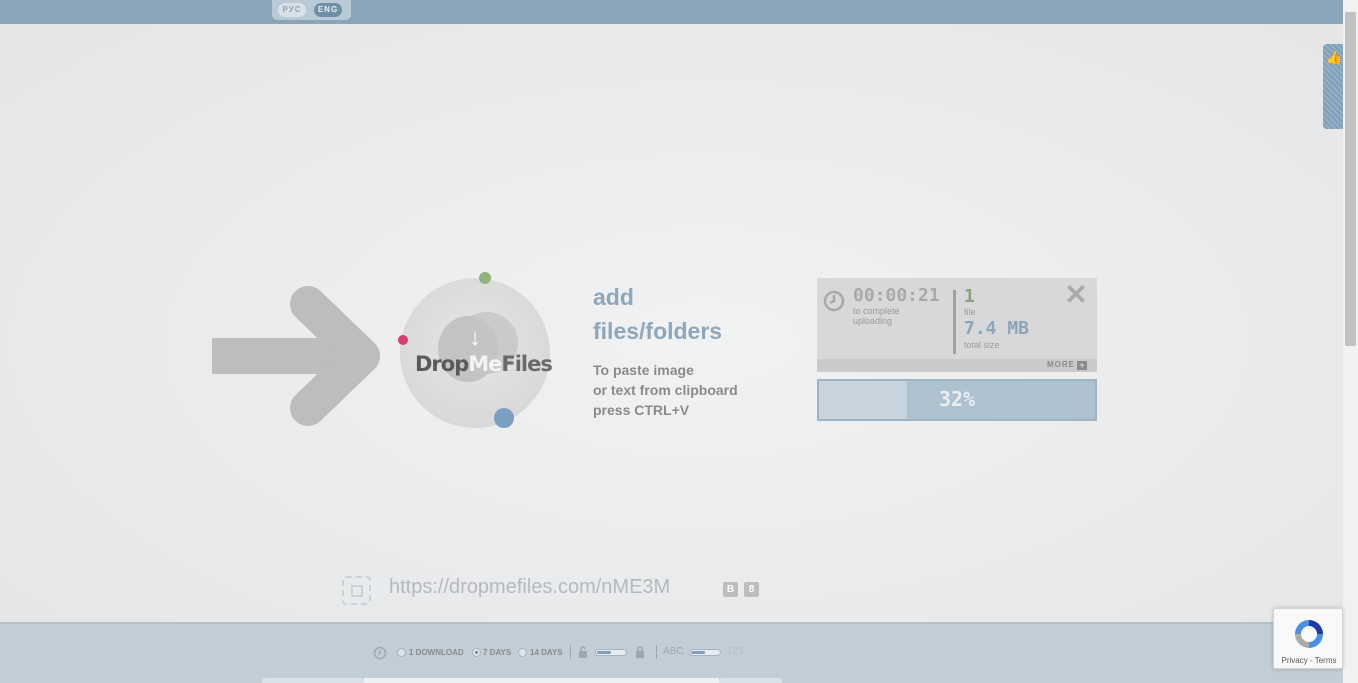 This screenshot has height=683, width=1358. I want to click on options-bar: 1 DOWNLOAD 7 DAYS 14 DAYS ABC 123, so click(671, 652).